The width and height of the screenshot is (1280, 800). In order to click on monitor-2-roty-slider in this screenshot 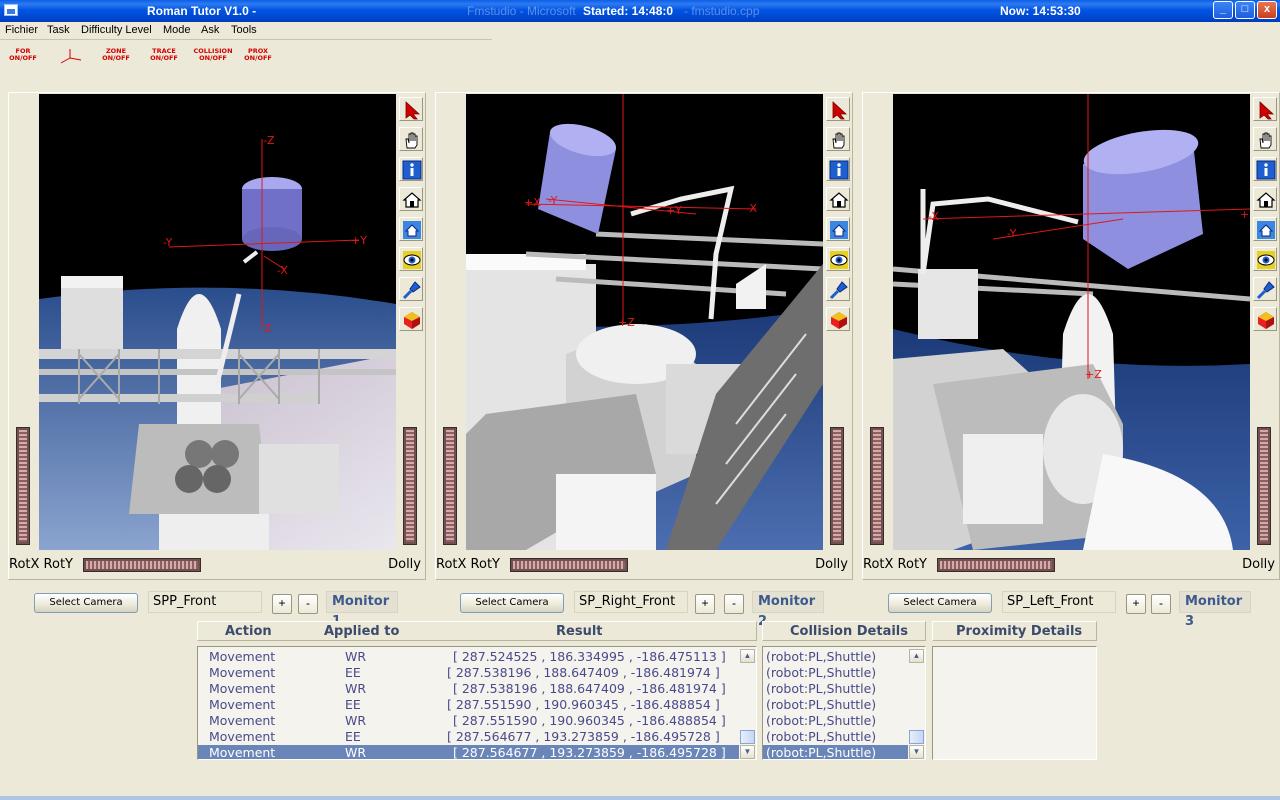, I will do `click(569, 565)`.